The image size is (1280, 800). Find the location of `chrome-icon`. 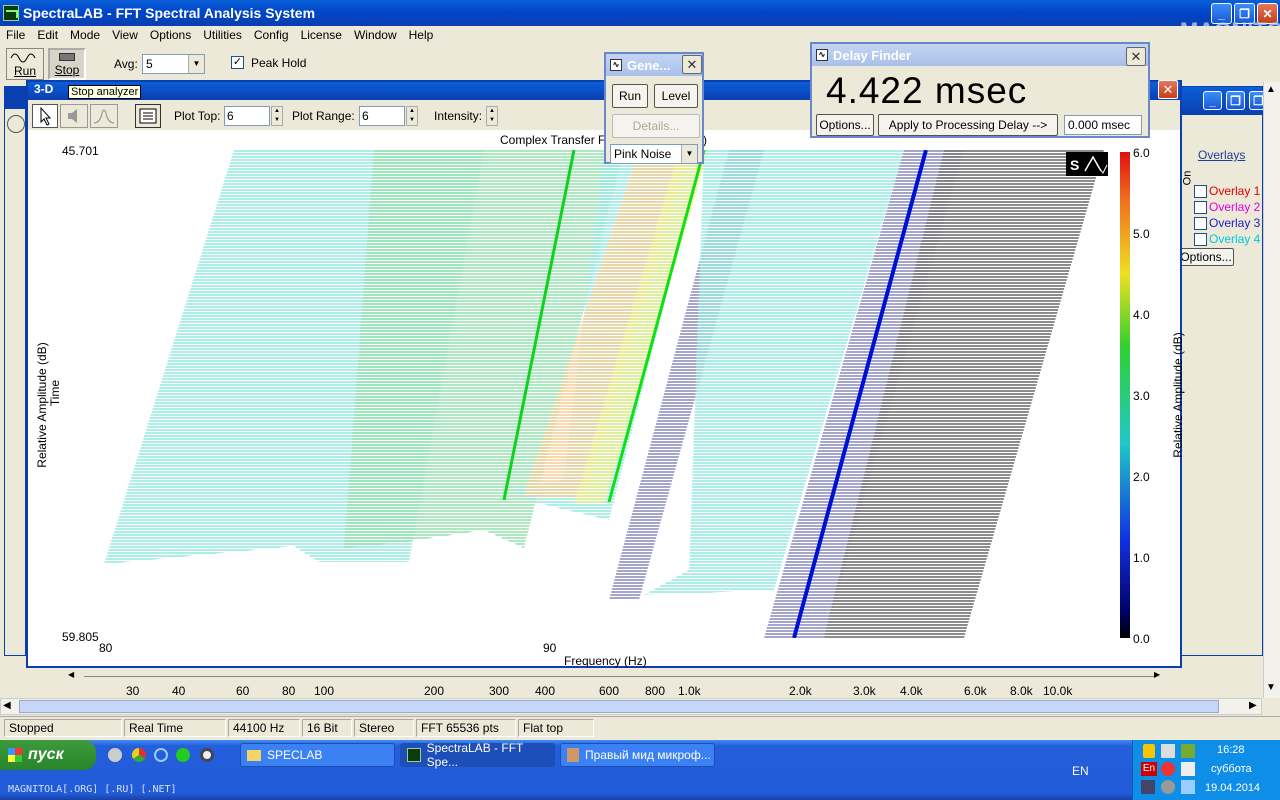

chrome-icon is located at coordinates (139, 755).